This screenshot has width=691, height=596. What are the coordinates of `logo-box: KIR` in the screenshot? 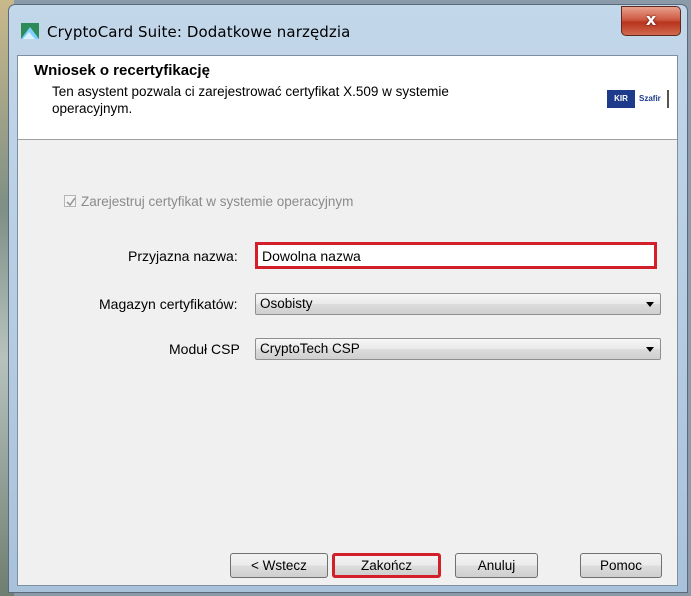 It's located at (621, 99).